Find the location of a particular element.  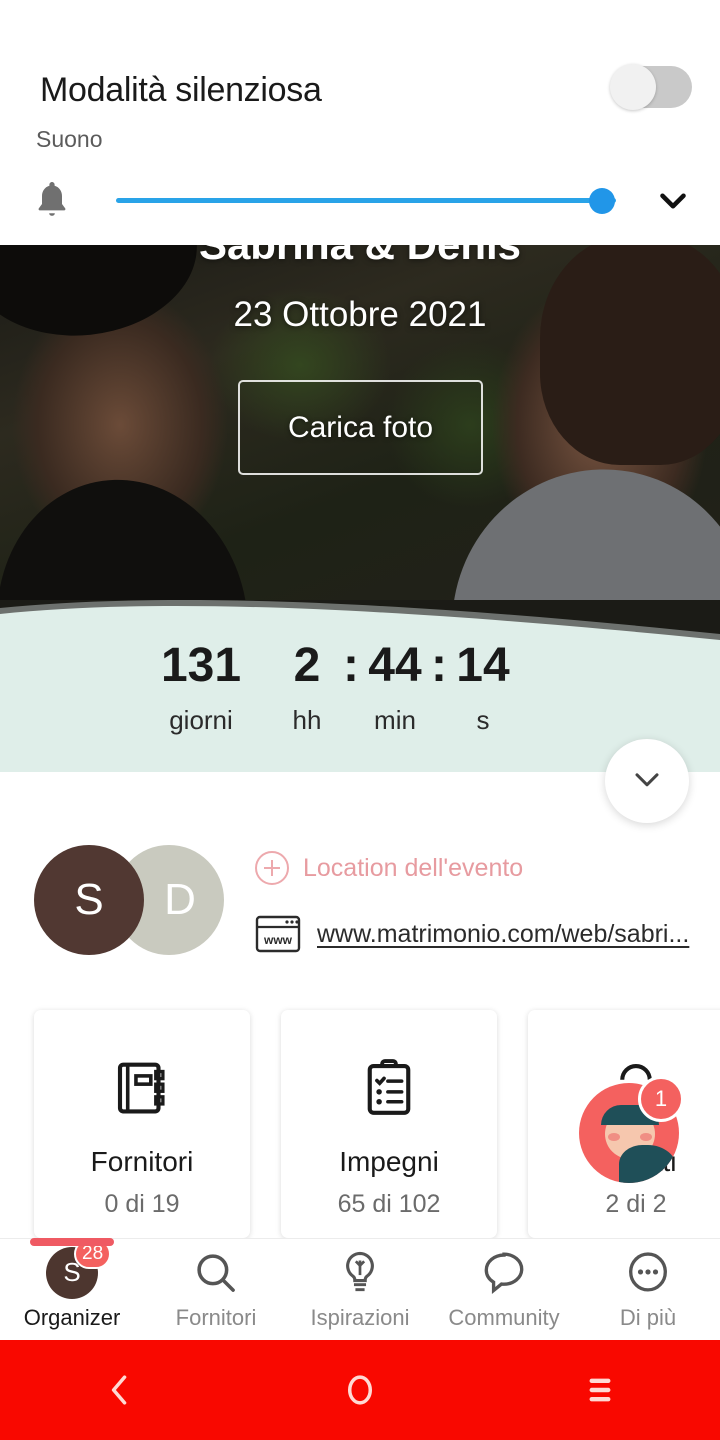

avatar-cheek-left is located at coordinates (614, 1137).